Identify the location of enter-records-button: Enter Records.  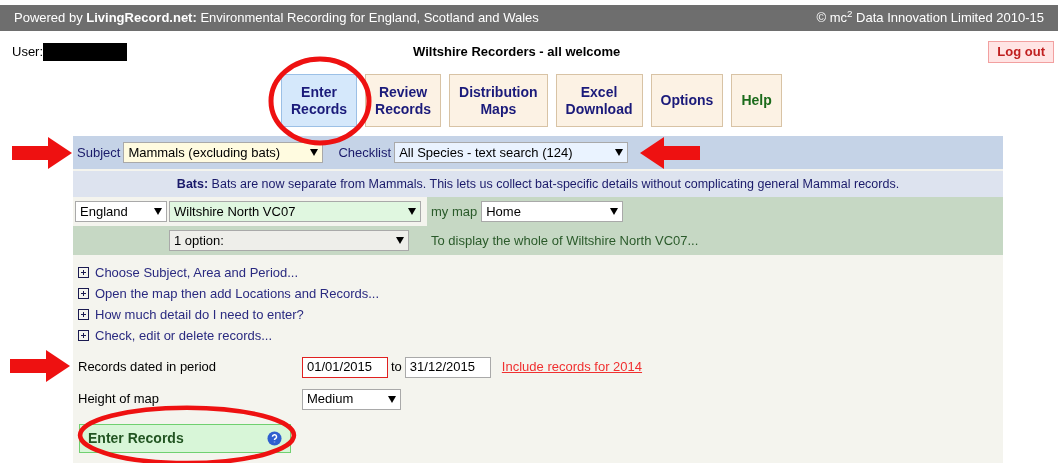
(185, 438).